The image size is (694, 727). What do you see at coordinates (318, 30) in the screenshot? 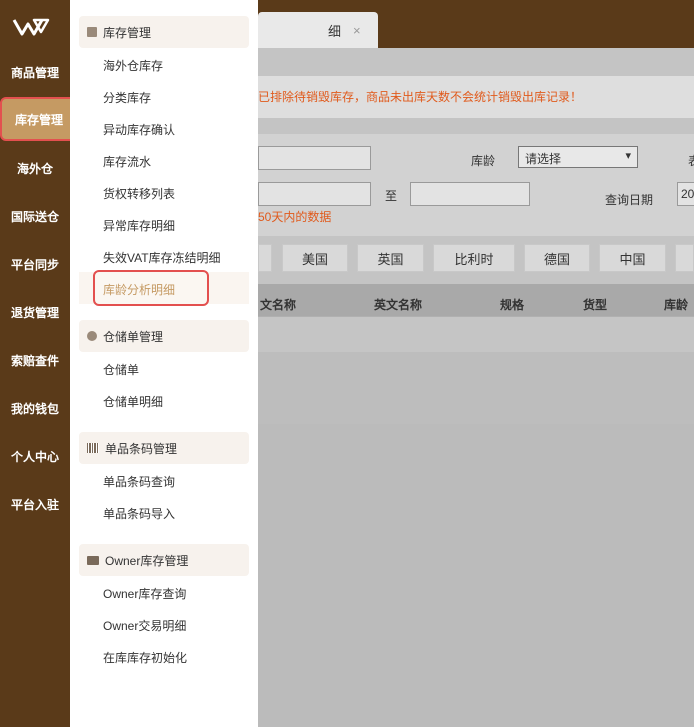
I see `tab-inventory-age-detail: 细 ×` at bounding box center [318, 30].